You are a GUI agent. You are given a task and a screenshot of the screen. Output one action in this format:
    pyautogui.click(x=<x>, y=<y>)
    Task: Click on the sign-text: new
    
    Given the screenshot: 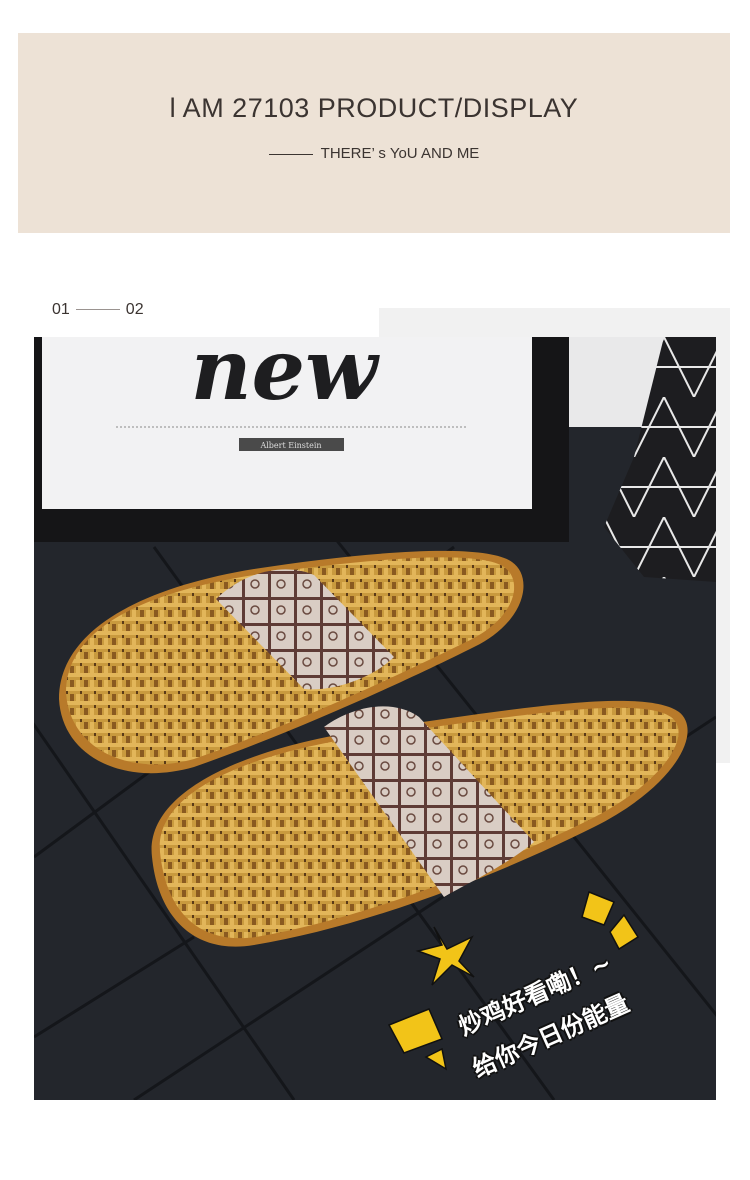 What is the action you would take?
    pyautogui.click(x=286, y=378)
    